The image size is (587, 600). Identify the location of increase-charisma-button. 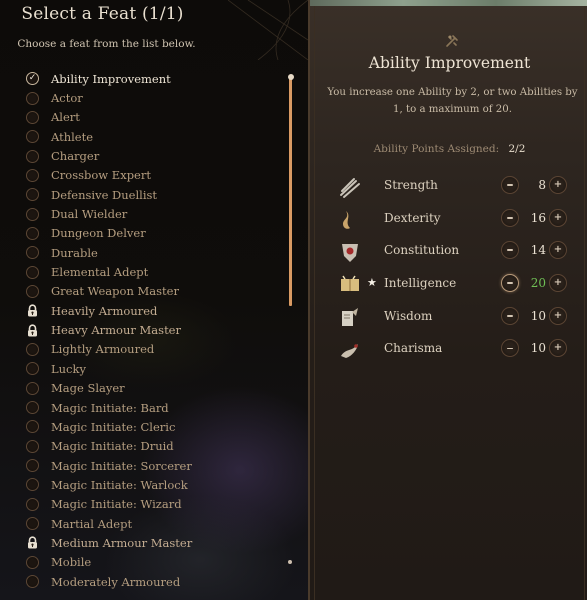
(558, 348).